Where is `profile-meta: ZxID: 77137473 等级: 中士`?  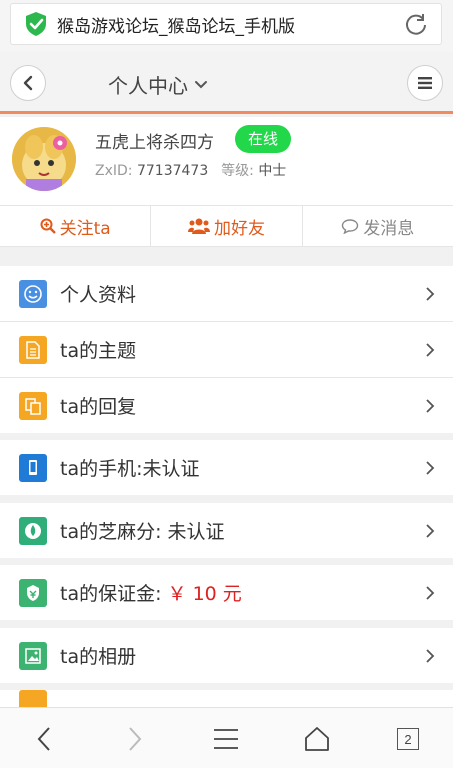 profile-meta: ZxID: 77137473 等级: 中士 is located at coordinates (190, 170).